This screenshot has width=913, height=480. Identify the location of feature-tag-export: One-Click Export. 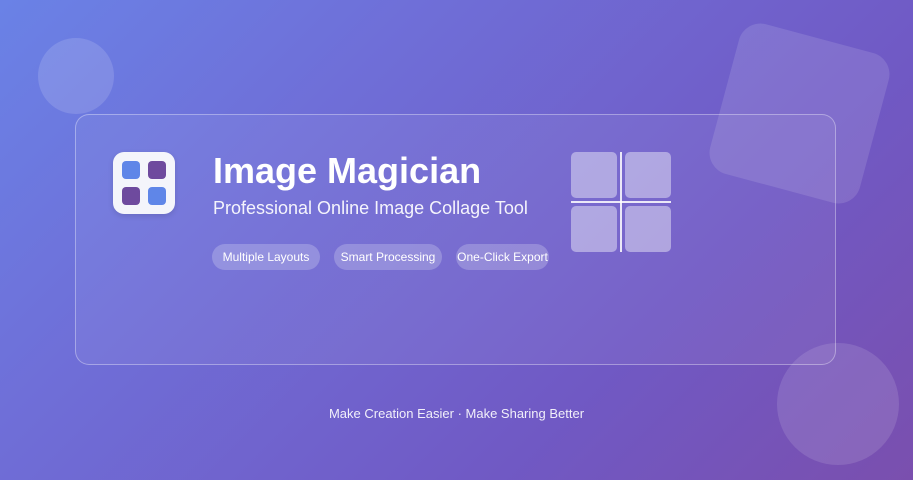
(502, 257).